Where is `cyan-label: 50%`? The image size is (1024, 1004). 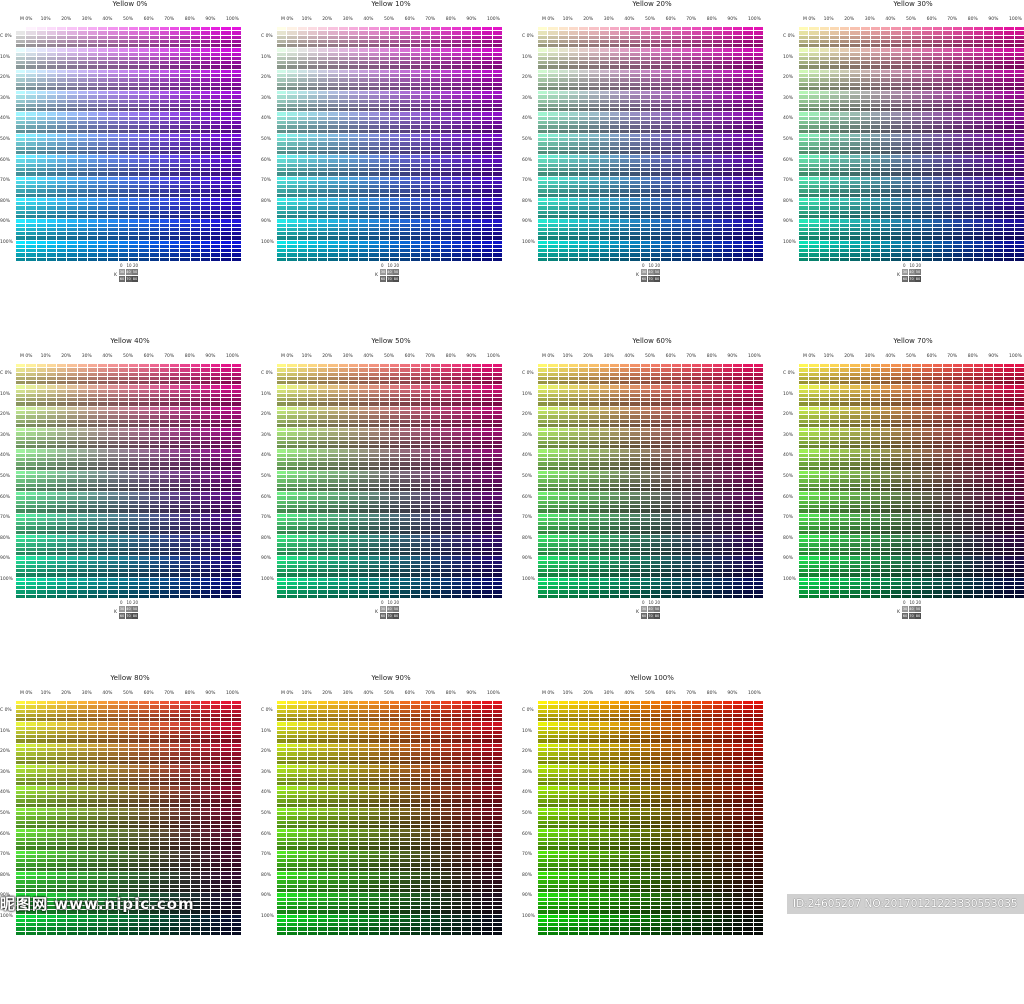 cyan-label: 50% is located at coordinates (527, 139).